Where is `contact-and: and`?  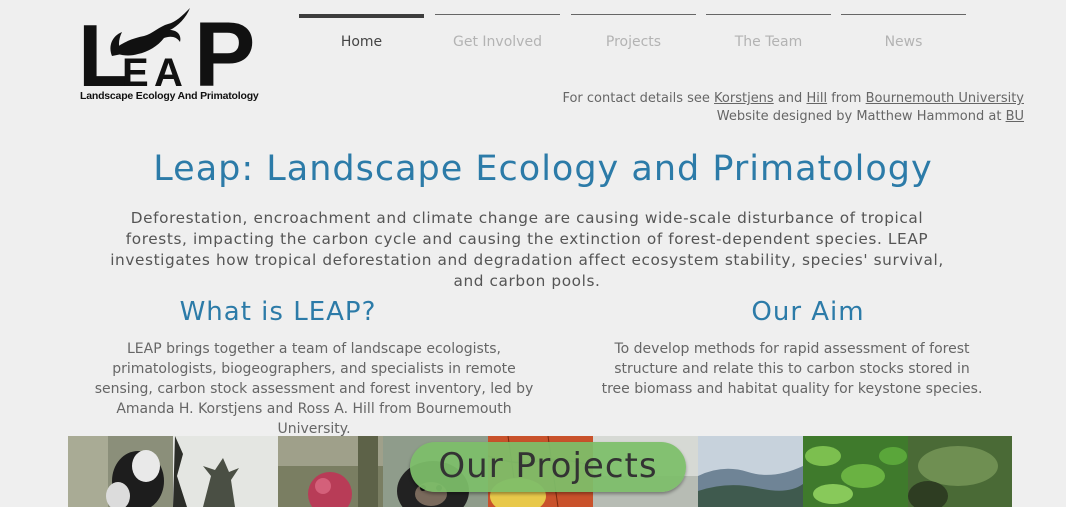
contact-and: and is located at coordinates (790, 98).